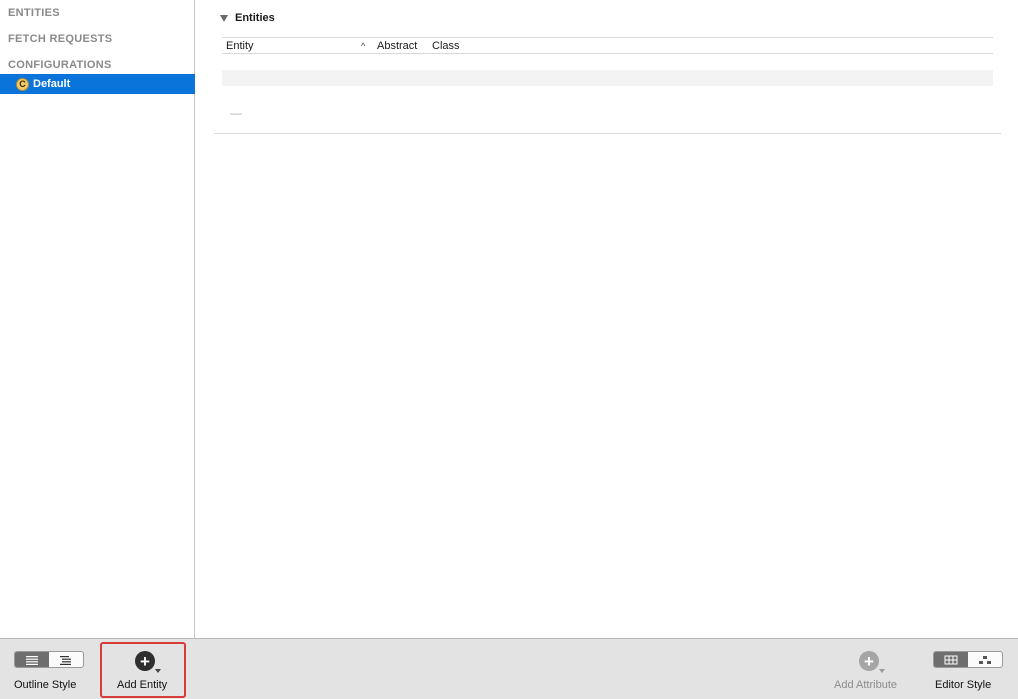 The width and height of the screenshot is (1018, 699). What do you see at coordinates (240, 46) in the screenshot?
I see `column-header-entity: Entity` at bounding box center [240, 46].